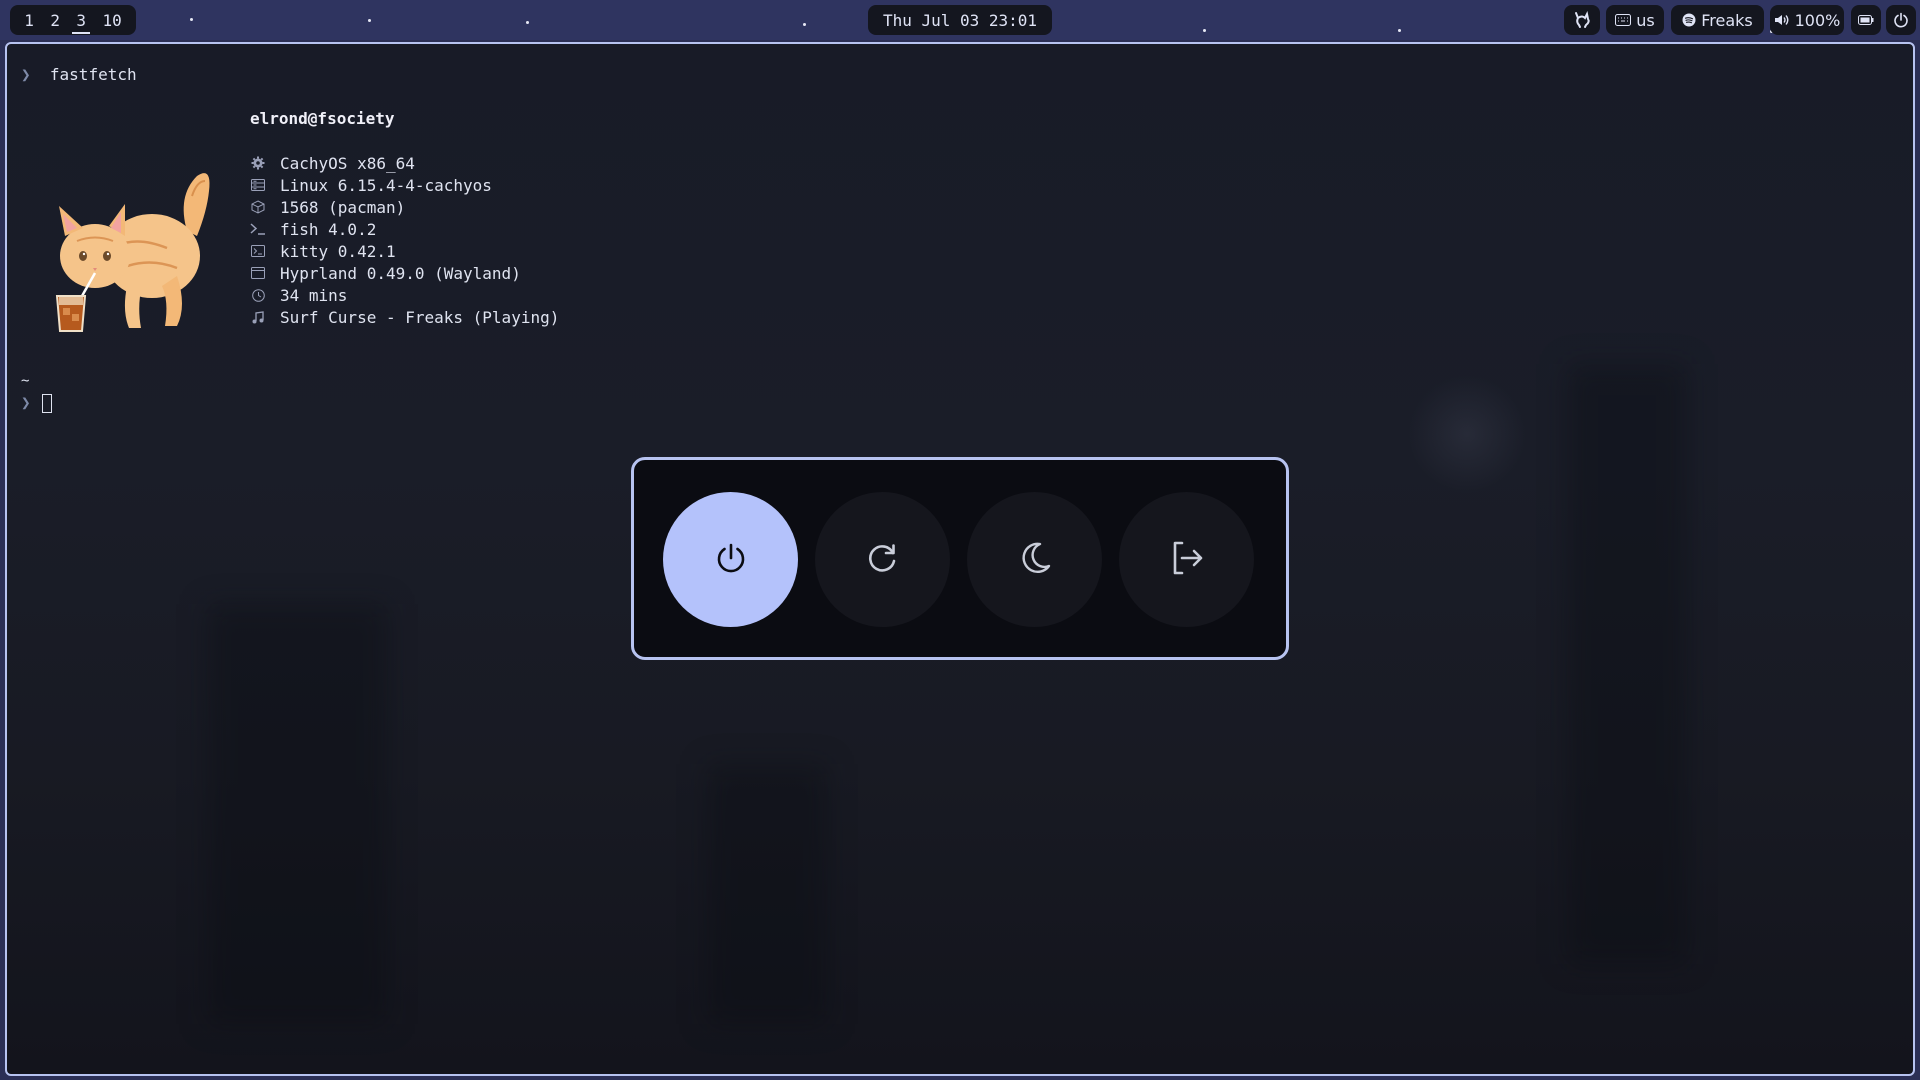  Describe the element at coordinates (29, 20) in the screenshot. I see `workspace-1: 1` at that location.